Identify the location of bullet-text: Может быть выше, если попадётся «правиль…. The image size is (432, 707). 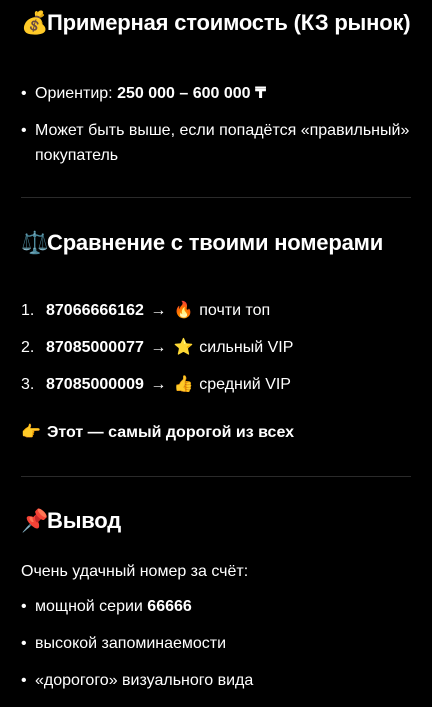
(222, 143).